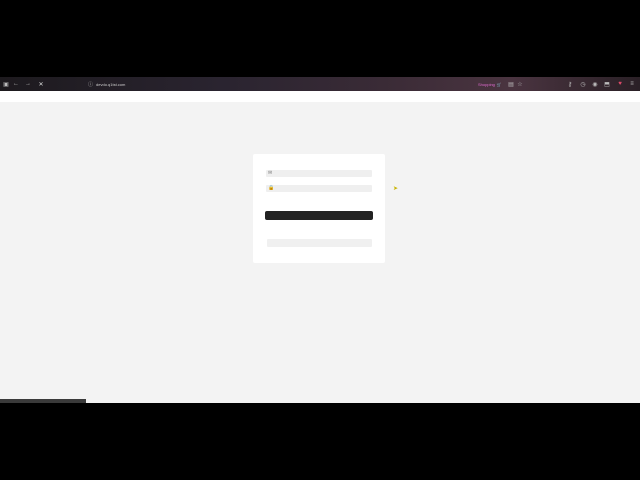 This screenshot has height=480, width=640. I want to click on extensions-puzzle-icon: ⬒, so click(607, 84).